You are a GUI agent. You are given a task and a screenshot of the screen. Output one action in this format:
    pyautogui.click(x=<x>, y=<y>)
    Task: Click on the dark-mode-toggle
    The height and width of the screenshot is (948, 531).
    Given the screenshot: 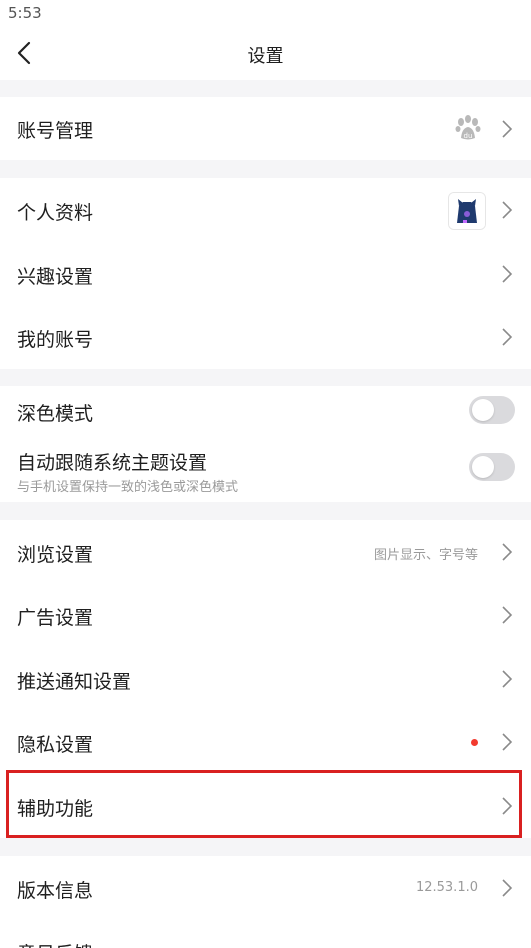 What is the action you would take?
    pyautogui.click(x=492, y=410)
    